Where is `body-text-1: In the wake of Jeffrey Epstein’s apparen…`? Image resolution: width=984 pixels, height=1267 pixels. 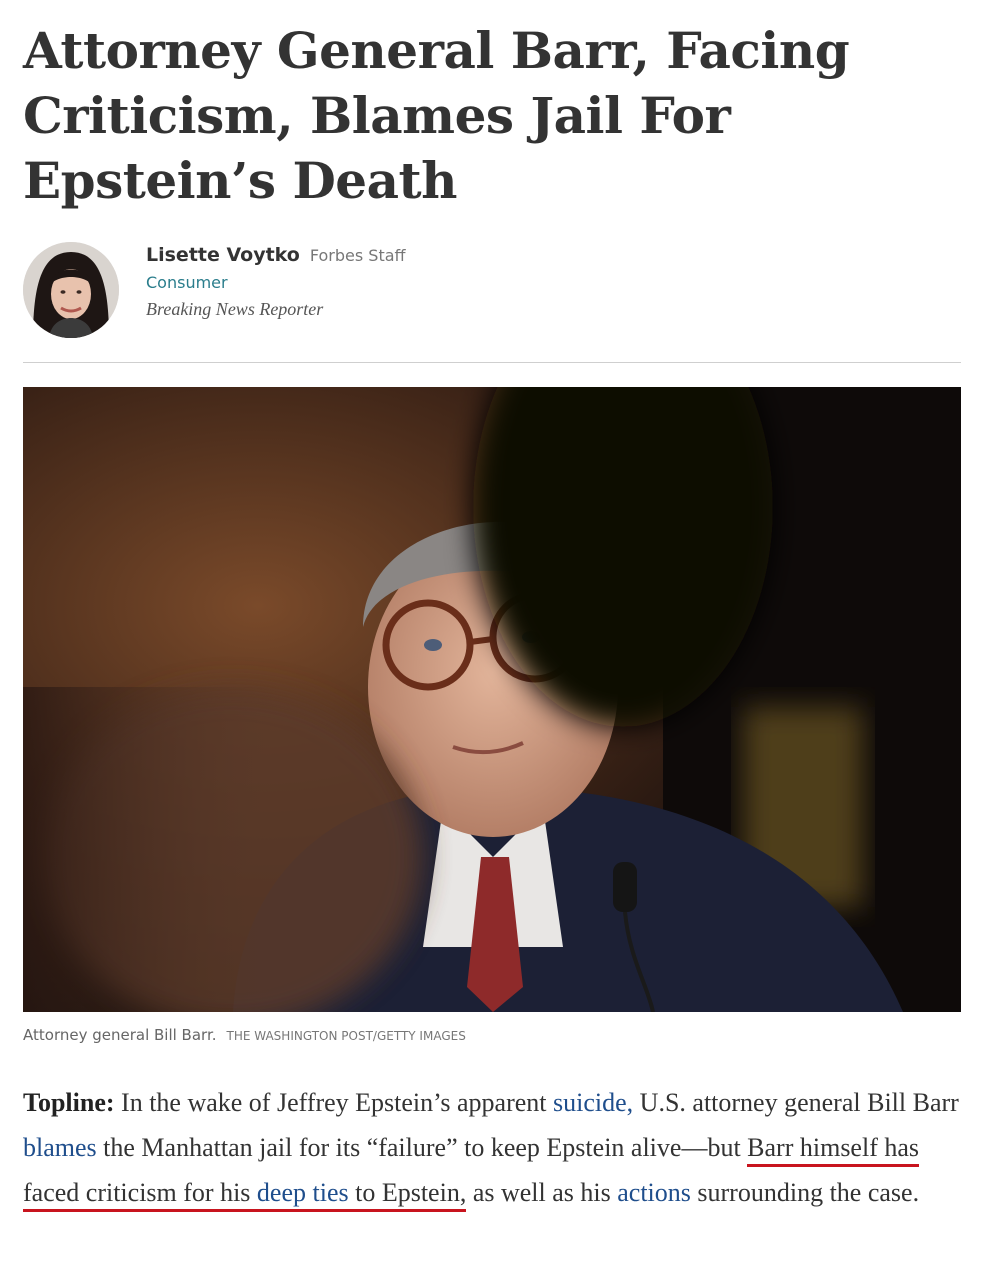
body-text-1: In the wake of Jeffrey Epstein’s apparen… is located at coordinates (334, 1102).